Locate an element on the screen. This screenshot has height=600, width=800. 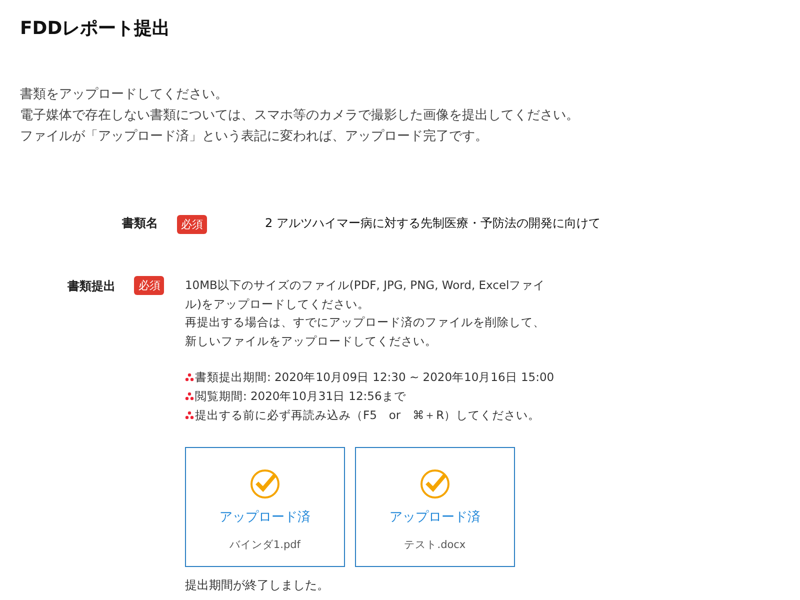
intro-text: 電子媒体で存在しない書類については、スマホ等のカメラで撮影した画像を提出してください。 is located at coordinates (300, 116).